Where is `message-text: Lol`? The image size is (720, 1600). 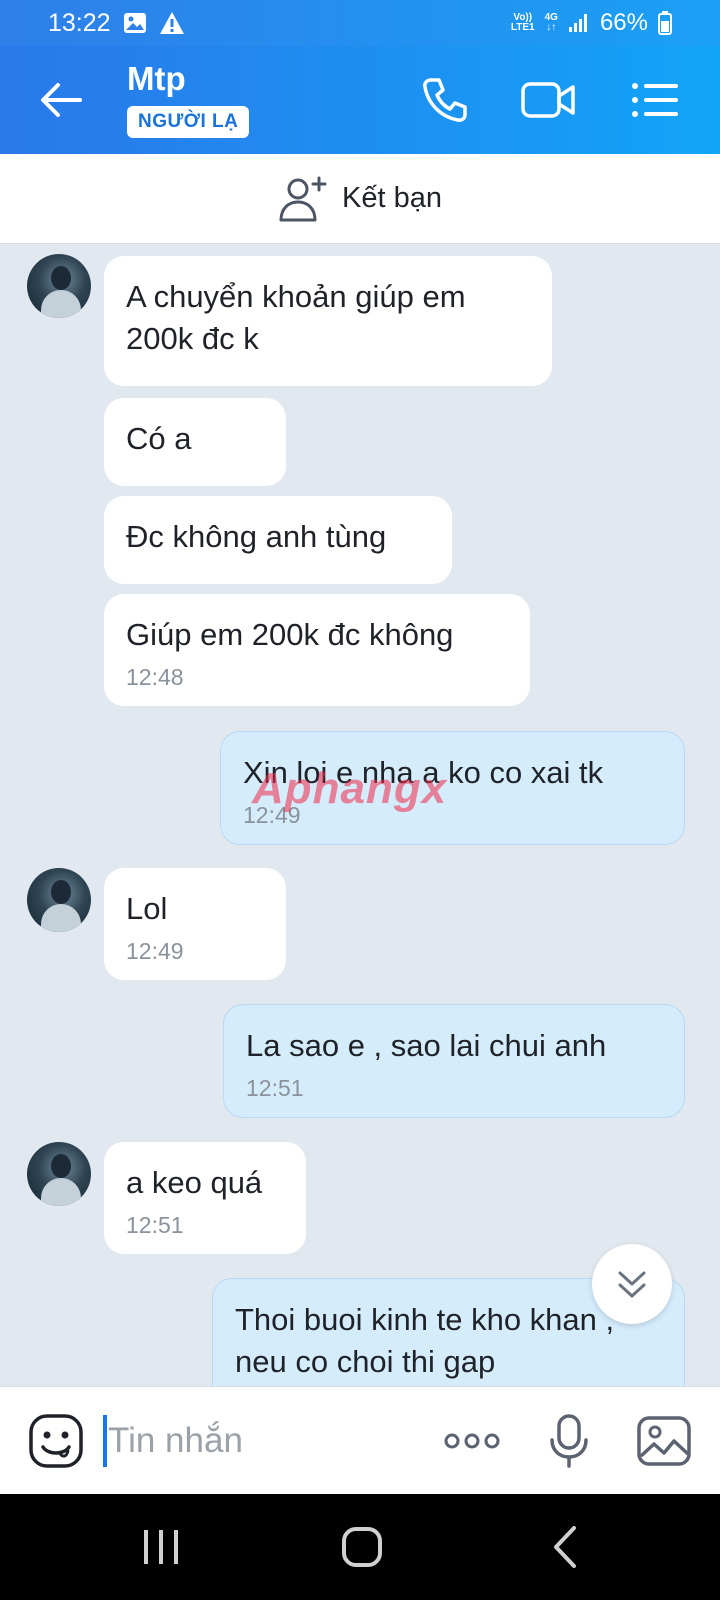
message-text: Lol is located at coordinates (147, 908).